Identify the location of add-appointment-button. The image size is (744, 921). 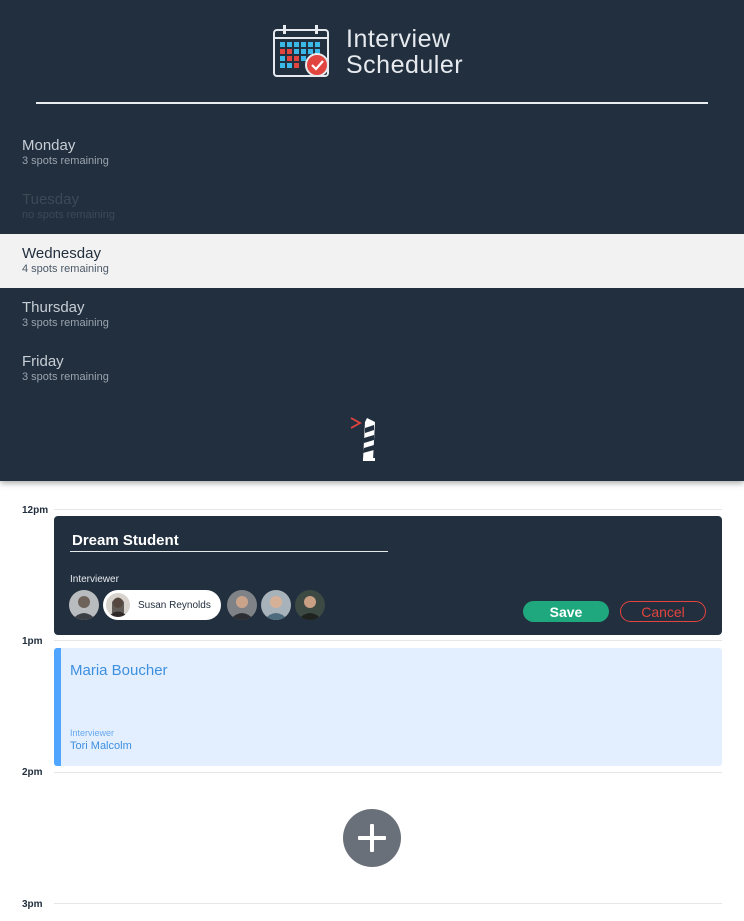
(372, 838).